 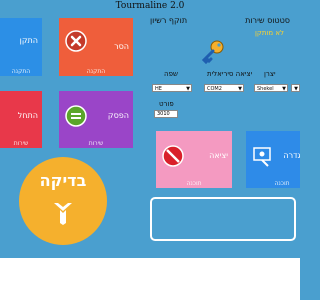 What do you see at coordinates (96, 47) in the screenshot?
I see `remove-tile: הסר התקנה` at bounding box center [96, 47].